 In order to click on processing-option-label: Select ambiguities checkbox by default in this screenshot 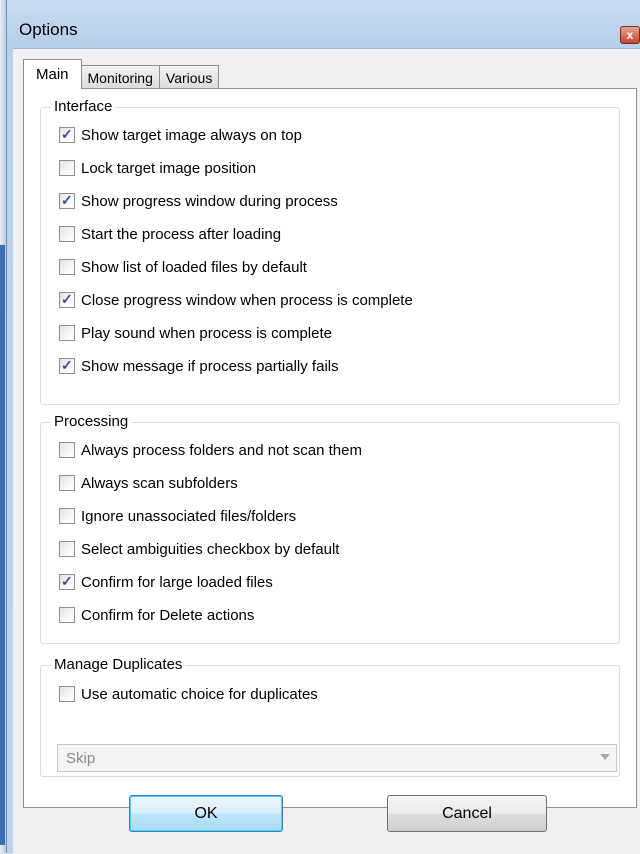, I will do `click(210, 549)`.